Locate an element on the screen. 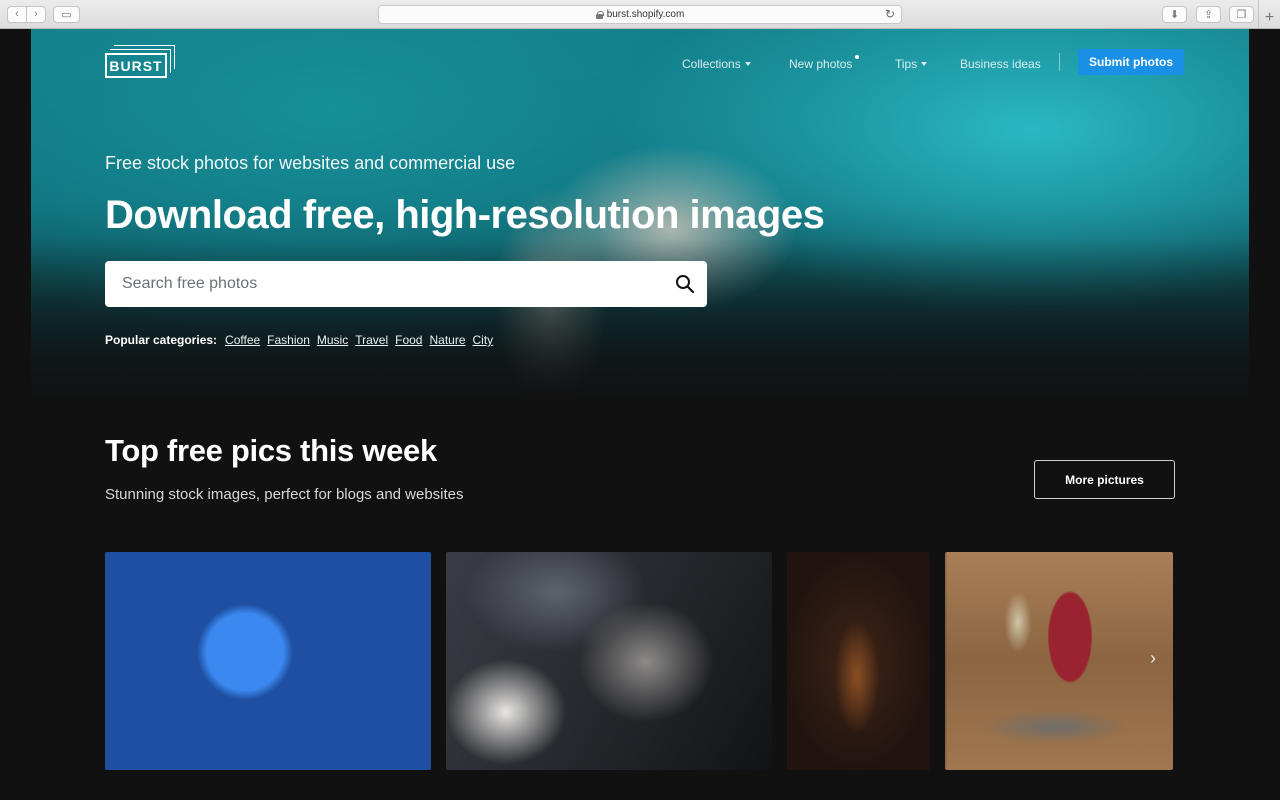 The height and width of the screenshot is (800, 1280). browser-toolbar: ‹ › ▭ burst.shopify.com ↻ ⬇ ⇪ ❐ + is located at coordinates (640, 14).